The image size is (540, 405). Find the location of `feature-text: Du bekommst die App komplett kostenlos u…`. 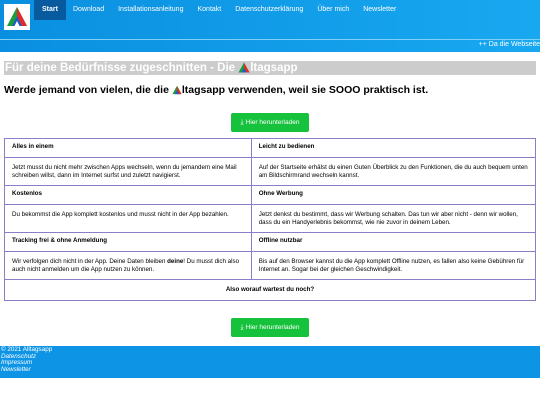

feature-text: Du bekommst die App komplett kostenlos u… is located at coordinates (128, 218).